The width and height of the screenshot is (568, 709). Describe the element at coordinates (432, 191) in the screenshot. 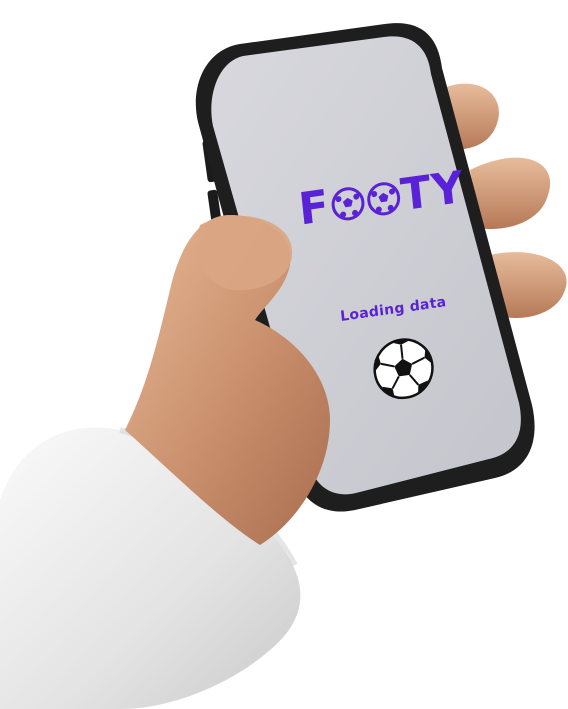

I see `logo-text-end: TY` at that location.